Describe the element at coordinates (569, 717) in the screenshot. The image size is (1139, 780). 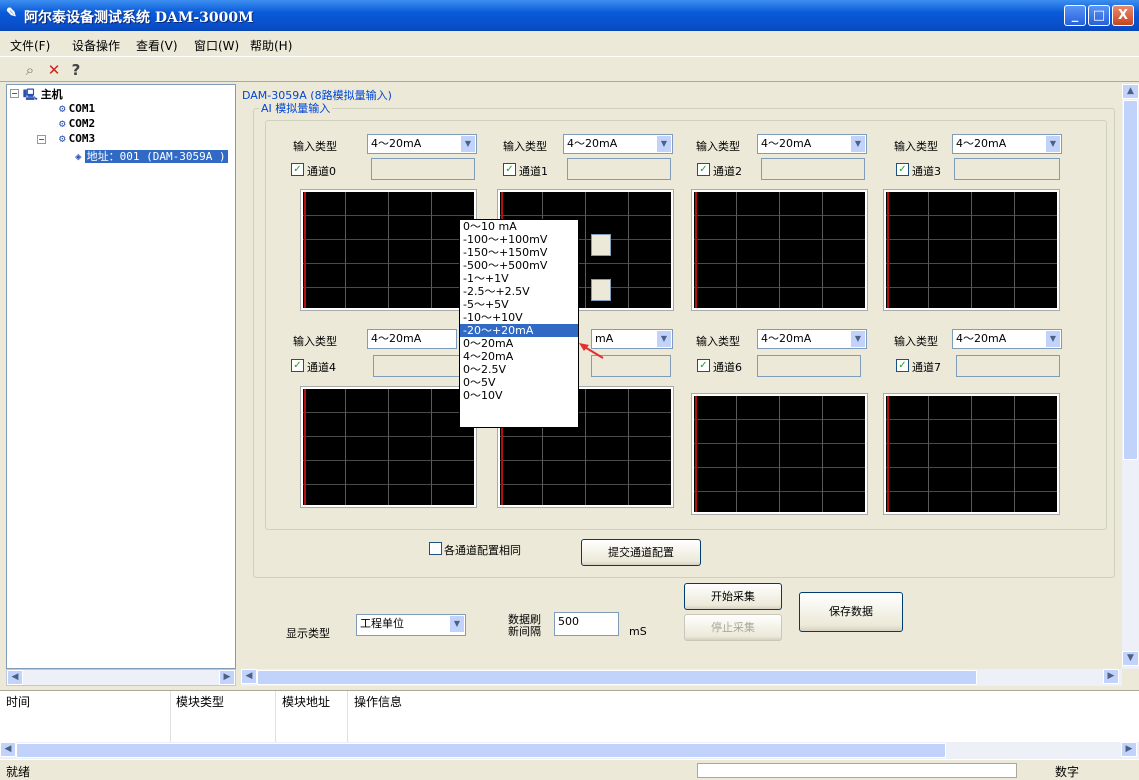
I see `log-list: 时间 模块类型 模块地址 操作信息` at that location.